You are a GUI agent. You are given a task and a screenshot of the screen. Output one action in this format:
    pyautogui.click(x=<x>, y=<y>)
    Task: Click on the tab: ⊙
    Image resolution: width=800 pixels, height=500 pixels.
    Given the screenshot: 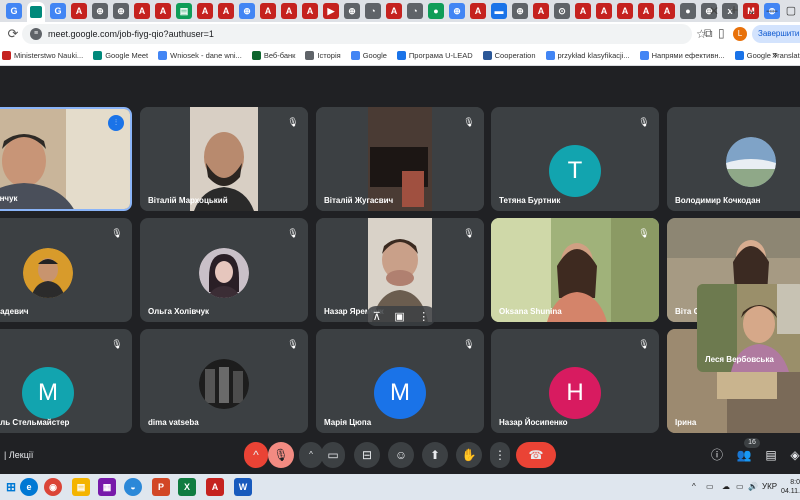 What is the action you would take?
    pyautogui.click(x=562, y=11)
    